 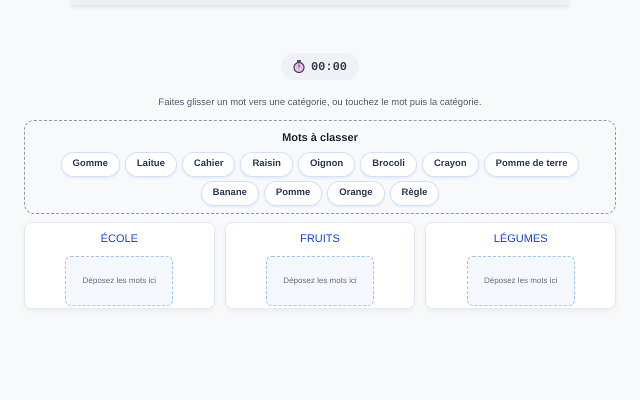 I want to click on word-chip: Laitue, so click(x=150, y=164).